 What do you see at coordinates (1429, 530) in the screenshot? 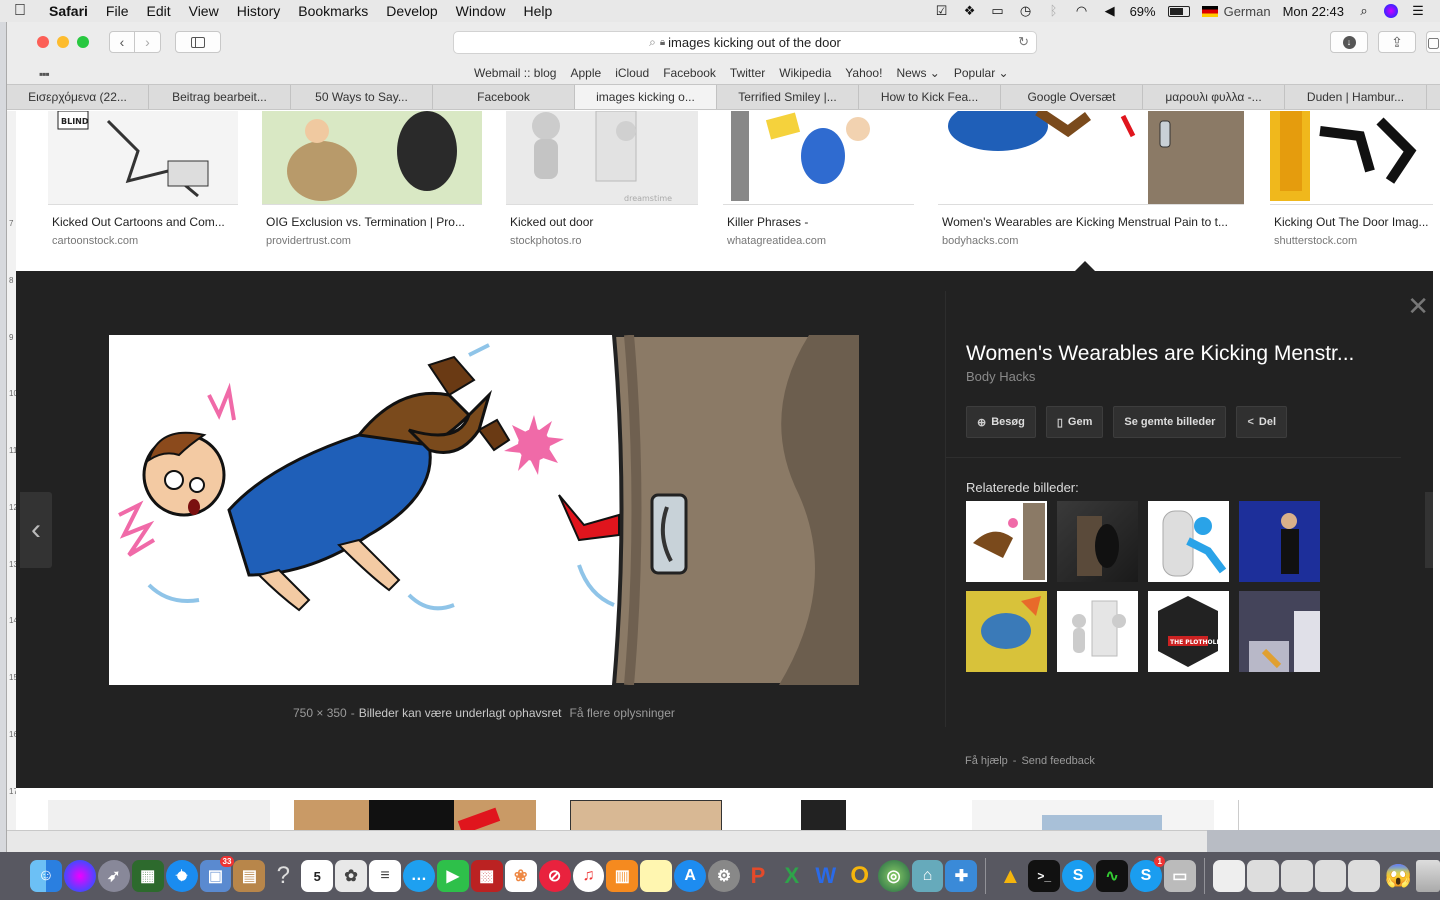
I see `next-image-button` at bounding box center [1429, 530].